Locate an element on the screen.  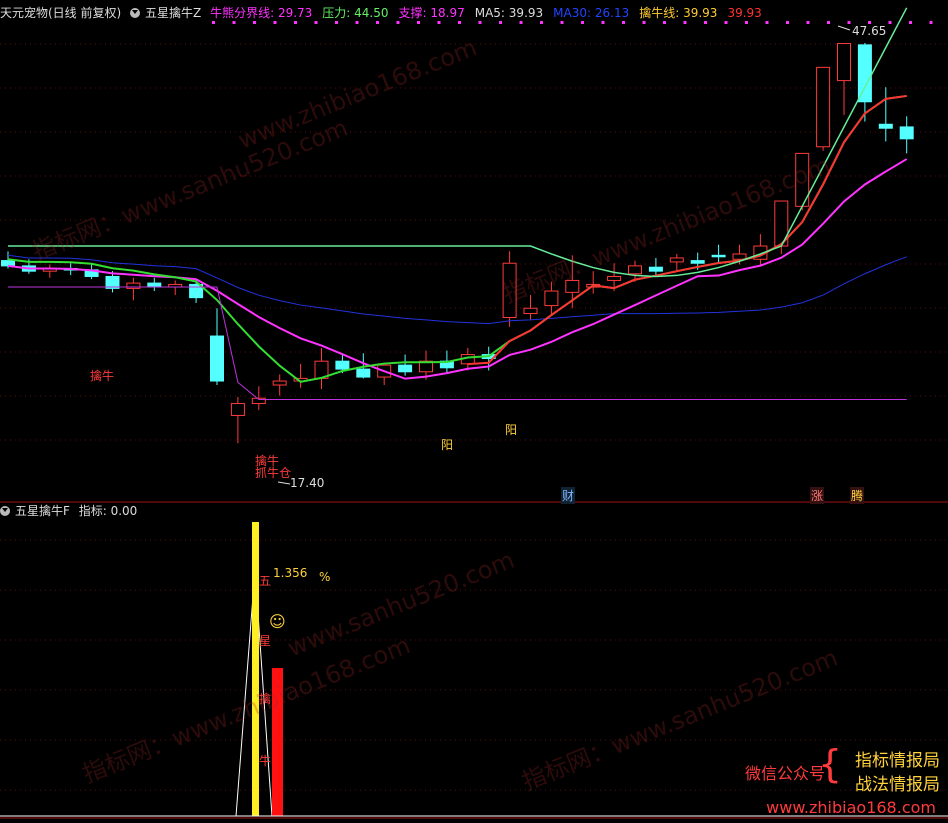
indicator-red-bar is located at coordinates (277, 742).